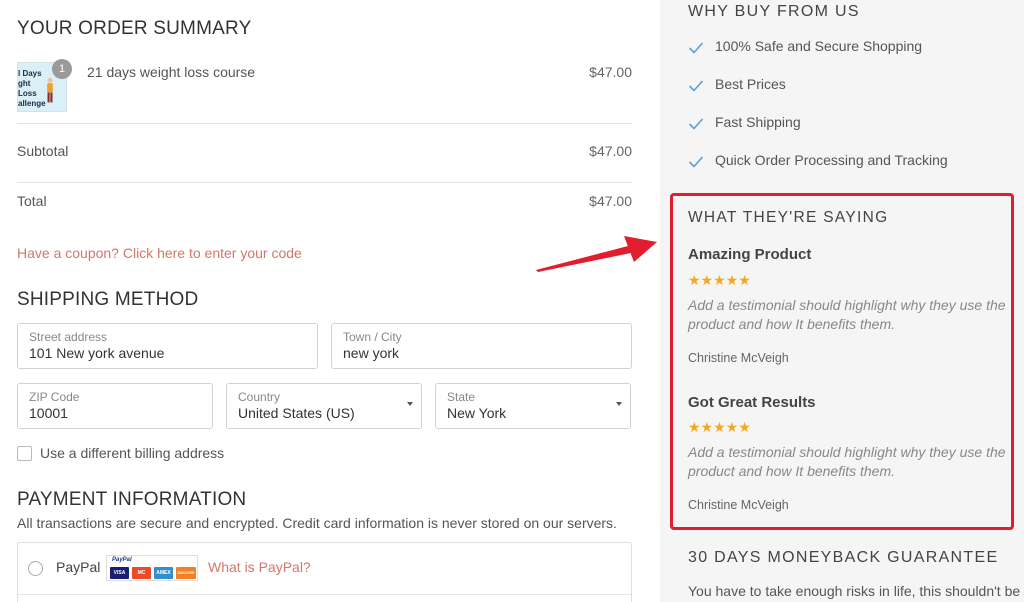 The height and width of the screenshot is (602, 1024). Describe the element at coordinates (461, 397) in the screenshot. I see `state-label: State` at that location.